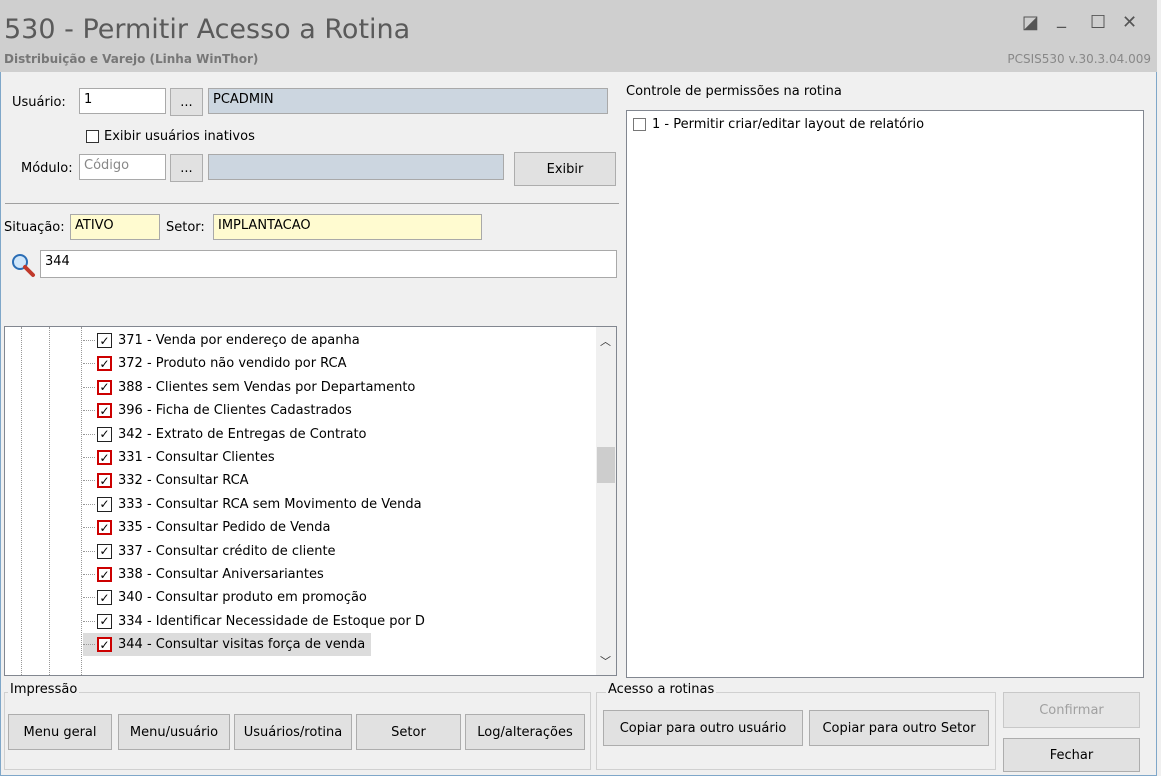 The image size is (1161, 776). Describe the element at coordinates (179, 136) in the screenshot. I see `inativos-label: Exibir usuários inativos` at that location.